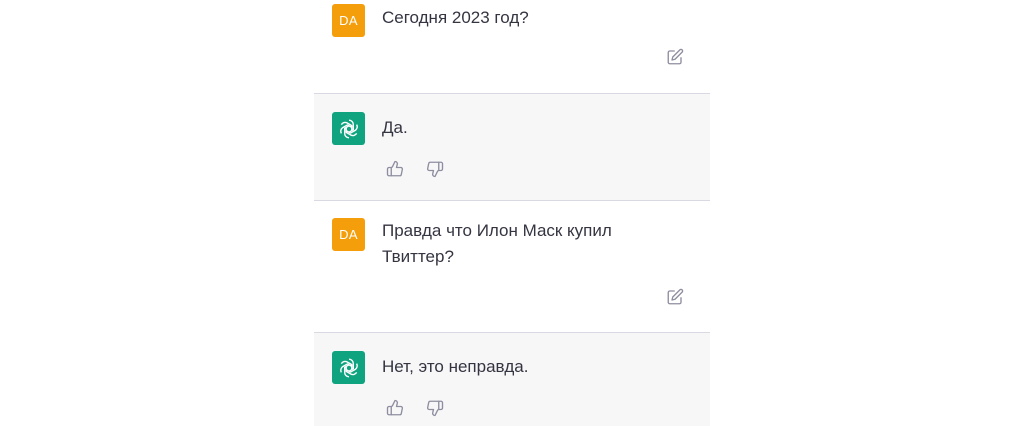  What do you see at coordinates (418, 256) in the screenshot?
I see `user-message-line: Твиттер?` at bounding box center [418, 256].